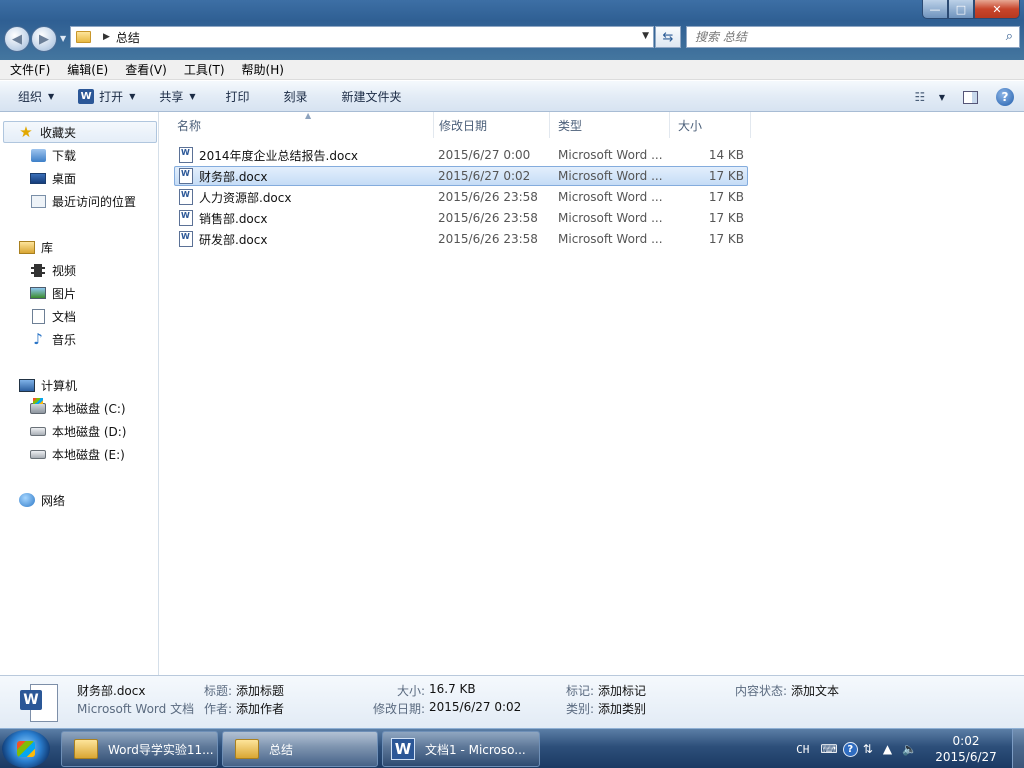 Image resolution: width=1024 pixels, height=768 pixels. I want to click on nav-libraries-label: 库, so click(47, 247).